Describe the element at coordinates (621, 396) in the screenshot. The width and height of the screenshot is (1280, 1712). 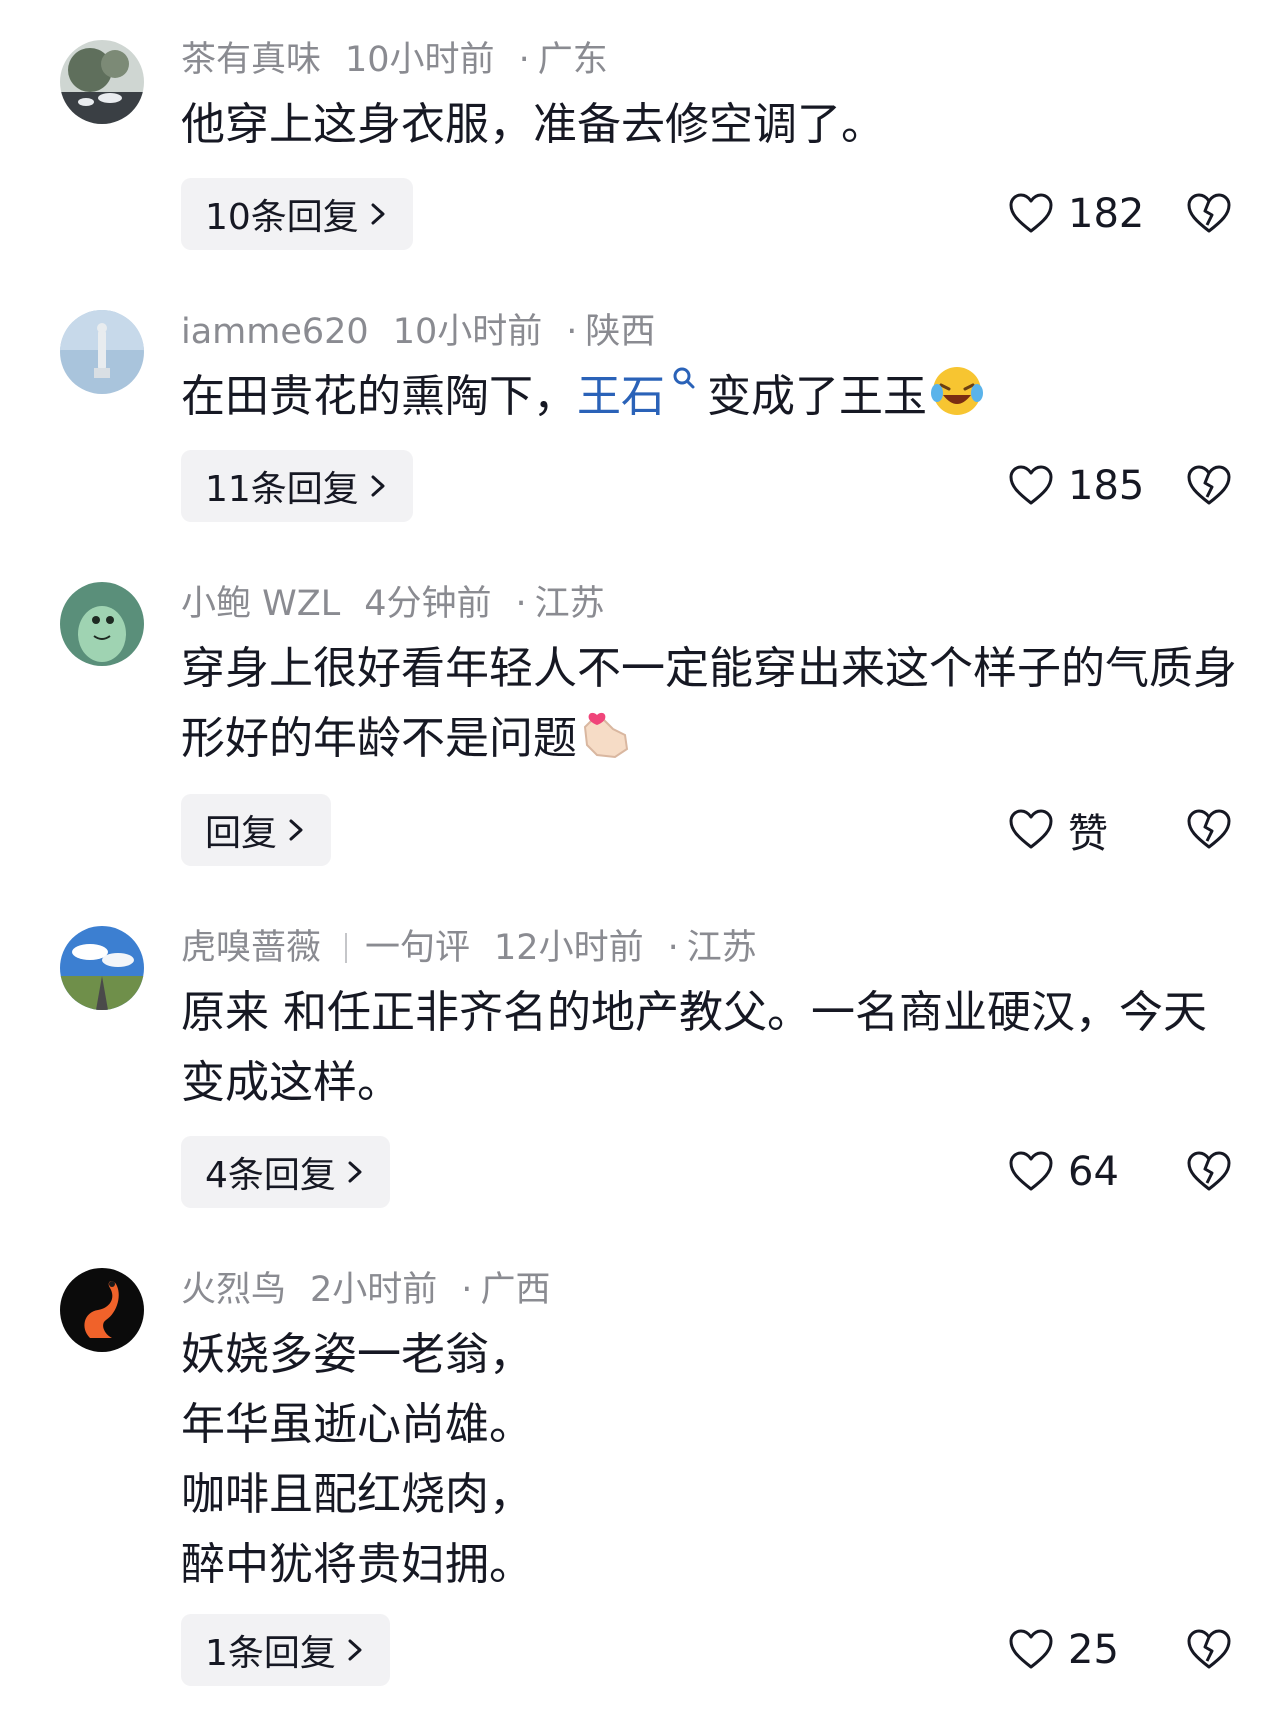
I see `search-link-text: 王石` at that location.